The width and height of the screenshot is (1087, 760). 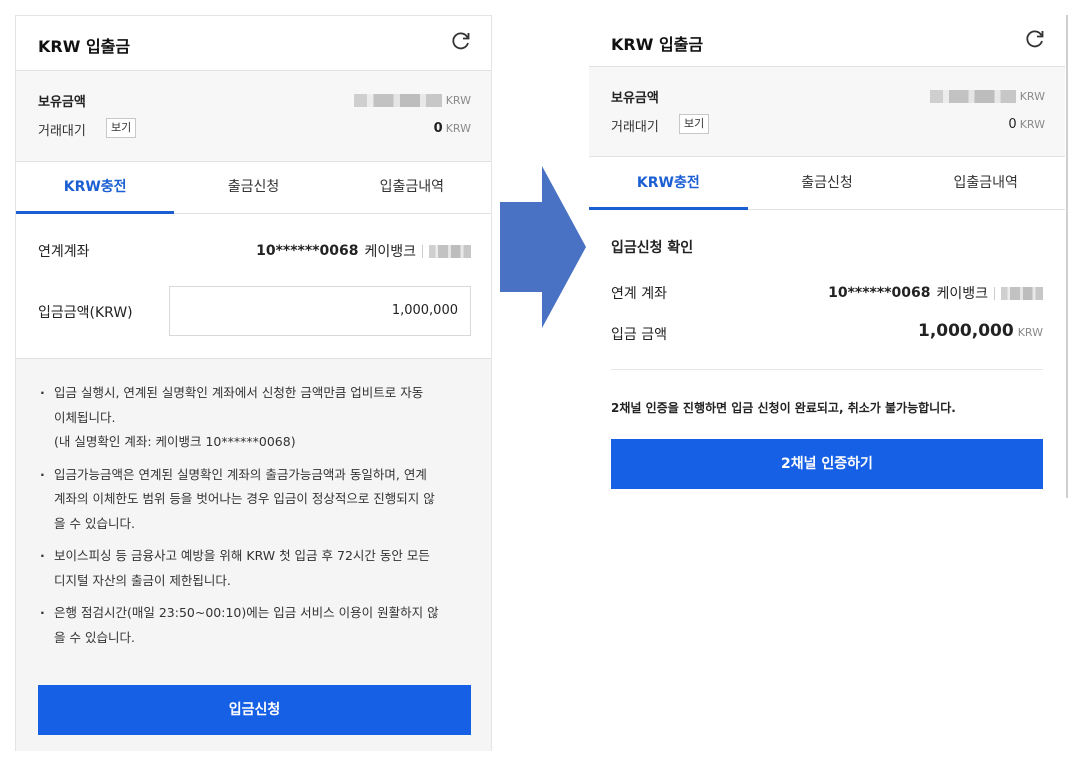 What do you see at coordinates (64, 252) in the screenshot?
I see `linked-account-label: 연계계좌` at bounding box center [64, 252].